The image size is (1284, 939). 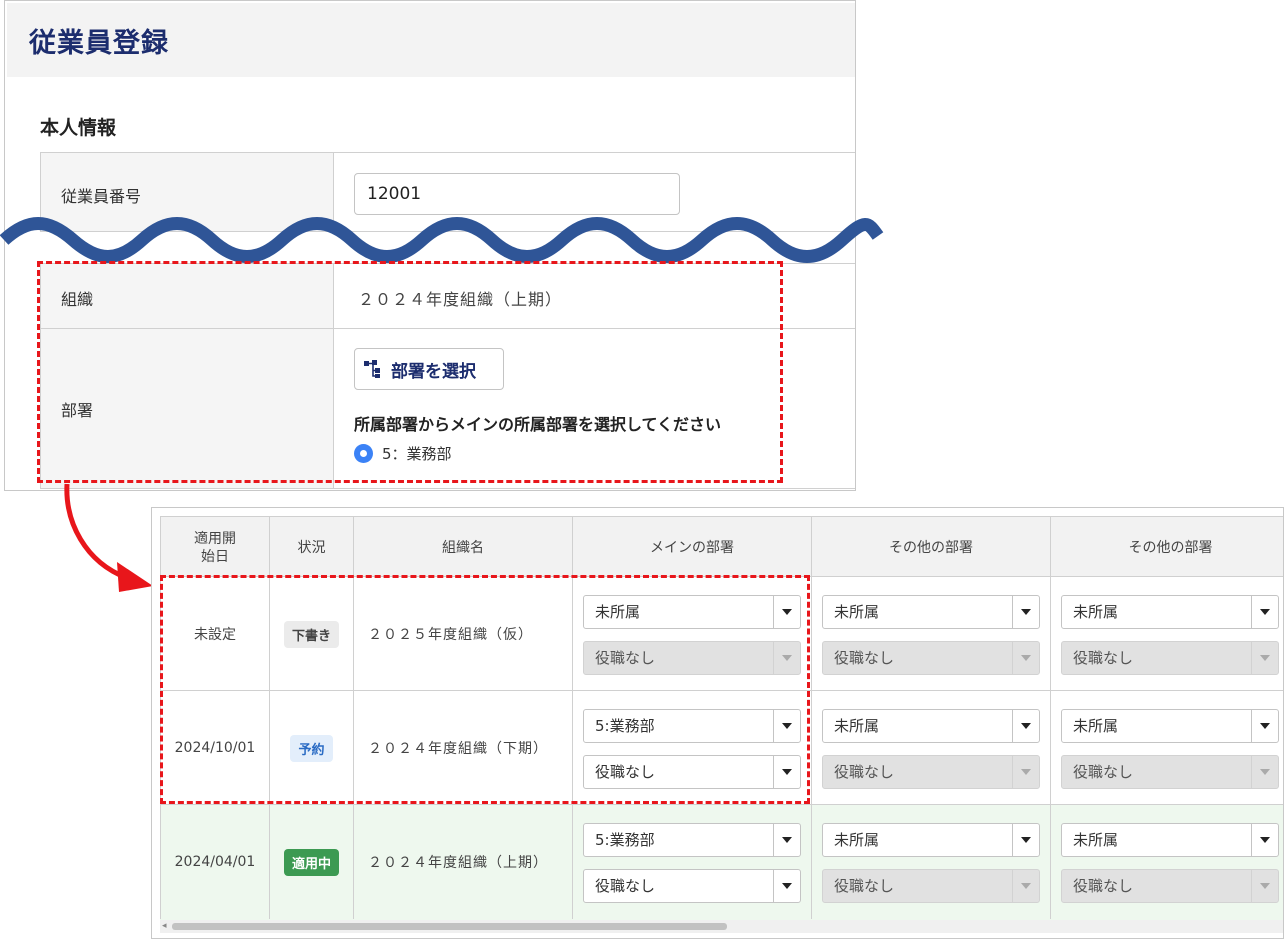 What do you see at coordinates (78, 128) in the screenshot?
I see `section-title: 本人情報` at bounding box center [78, 128].